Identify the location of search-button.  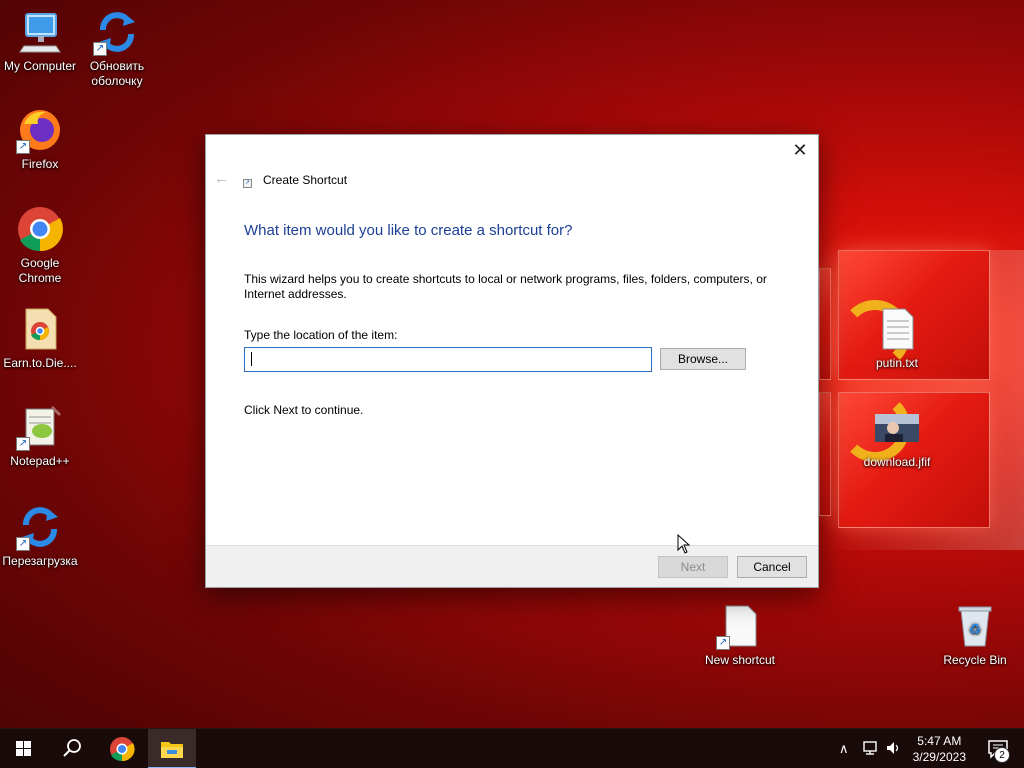
(72, 748).